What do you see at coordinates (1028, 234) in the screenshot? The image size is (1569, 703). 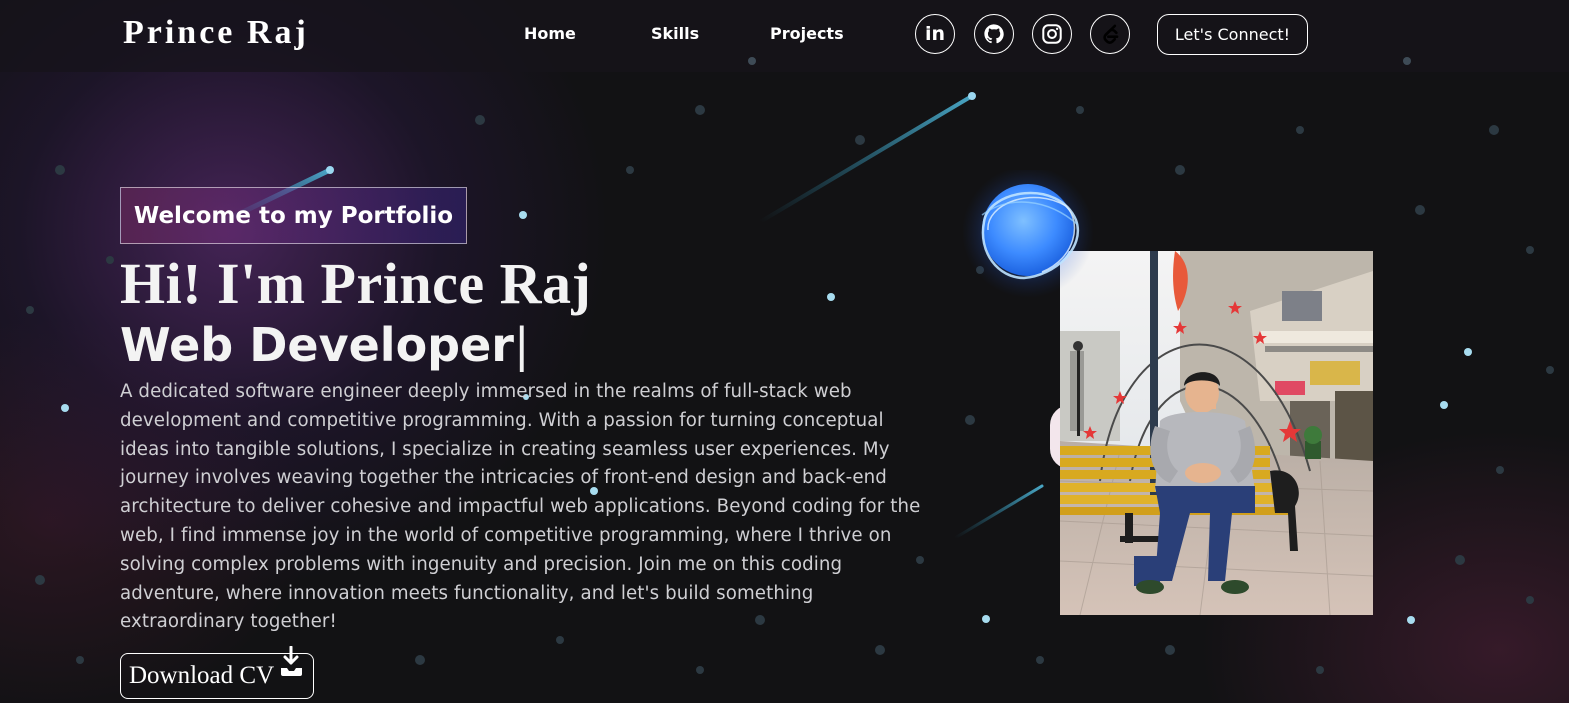 I see `glowing-orb` at bounding box center [1028, 234].